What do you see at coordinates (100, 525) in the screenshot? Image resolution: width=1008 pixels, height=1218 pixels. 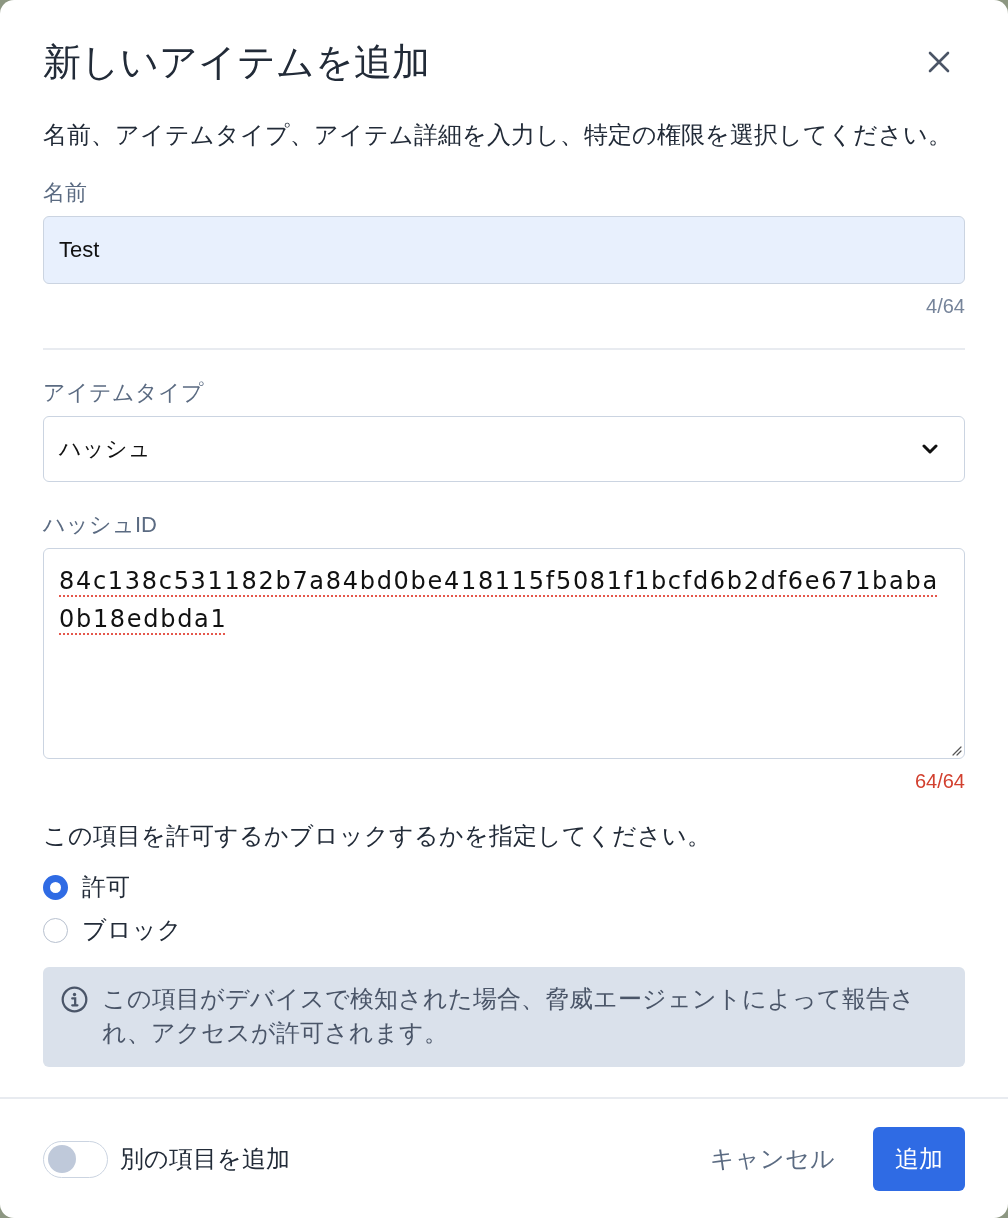 I see `field-label: ハッシュID` at bounding box center [100, 525].